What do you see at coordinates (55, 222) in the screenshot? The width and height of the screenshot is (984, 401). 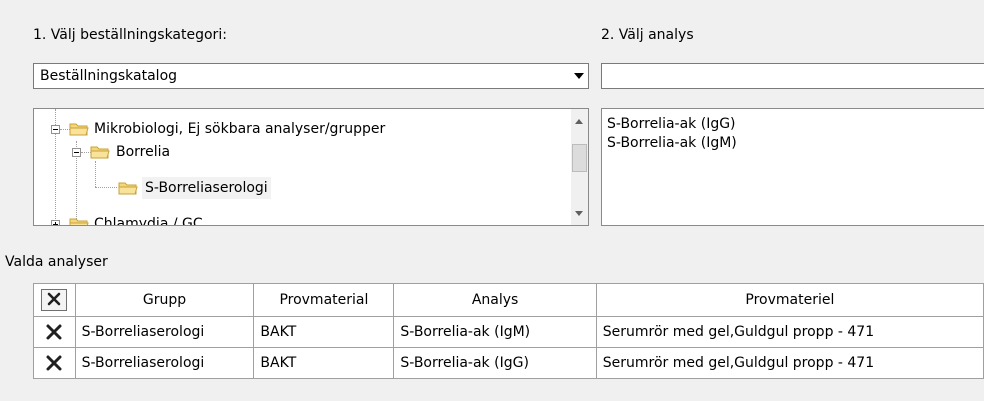 I see `expand-icon` at bounding box center [55, 222].